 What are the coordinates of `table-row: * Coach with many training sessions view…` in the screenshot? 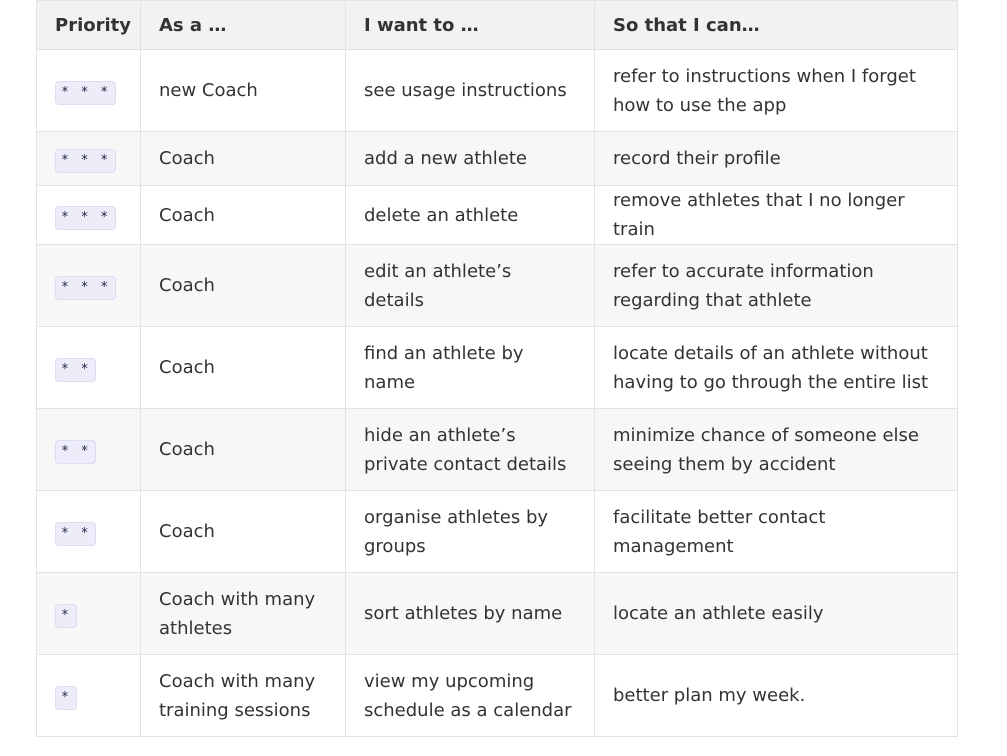 It's located at (497, 695).